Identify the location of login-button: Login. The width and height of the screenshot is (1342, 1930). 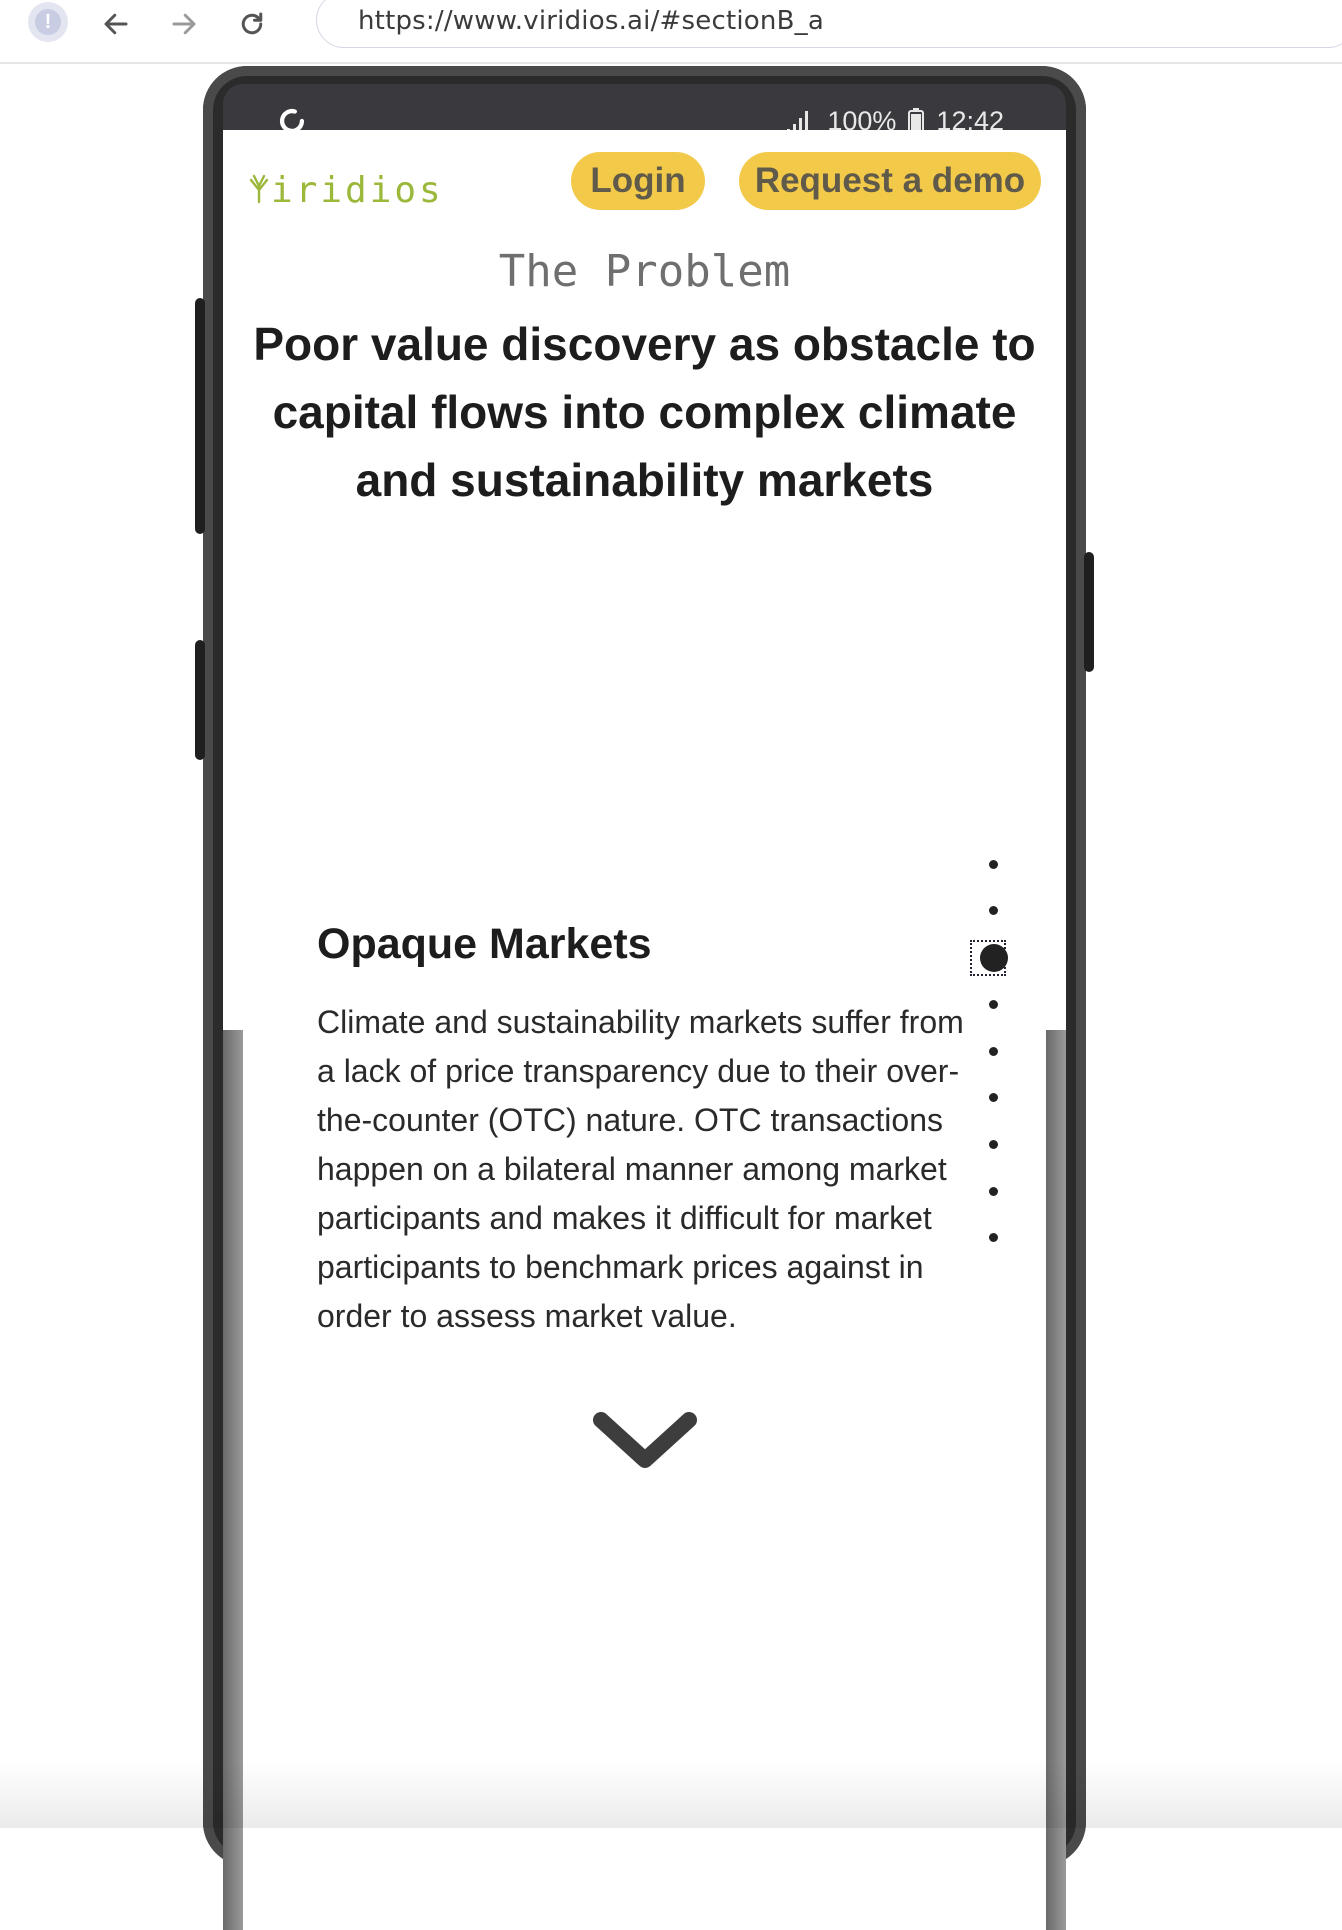
(638, 181).